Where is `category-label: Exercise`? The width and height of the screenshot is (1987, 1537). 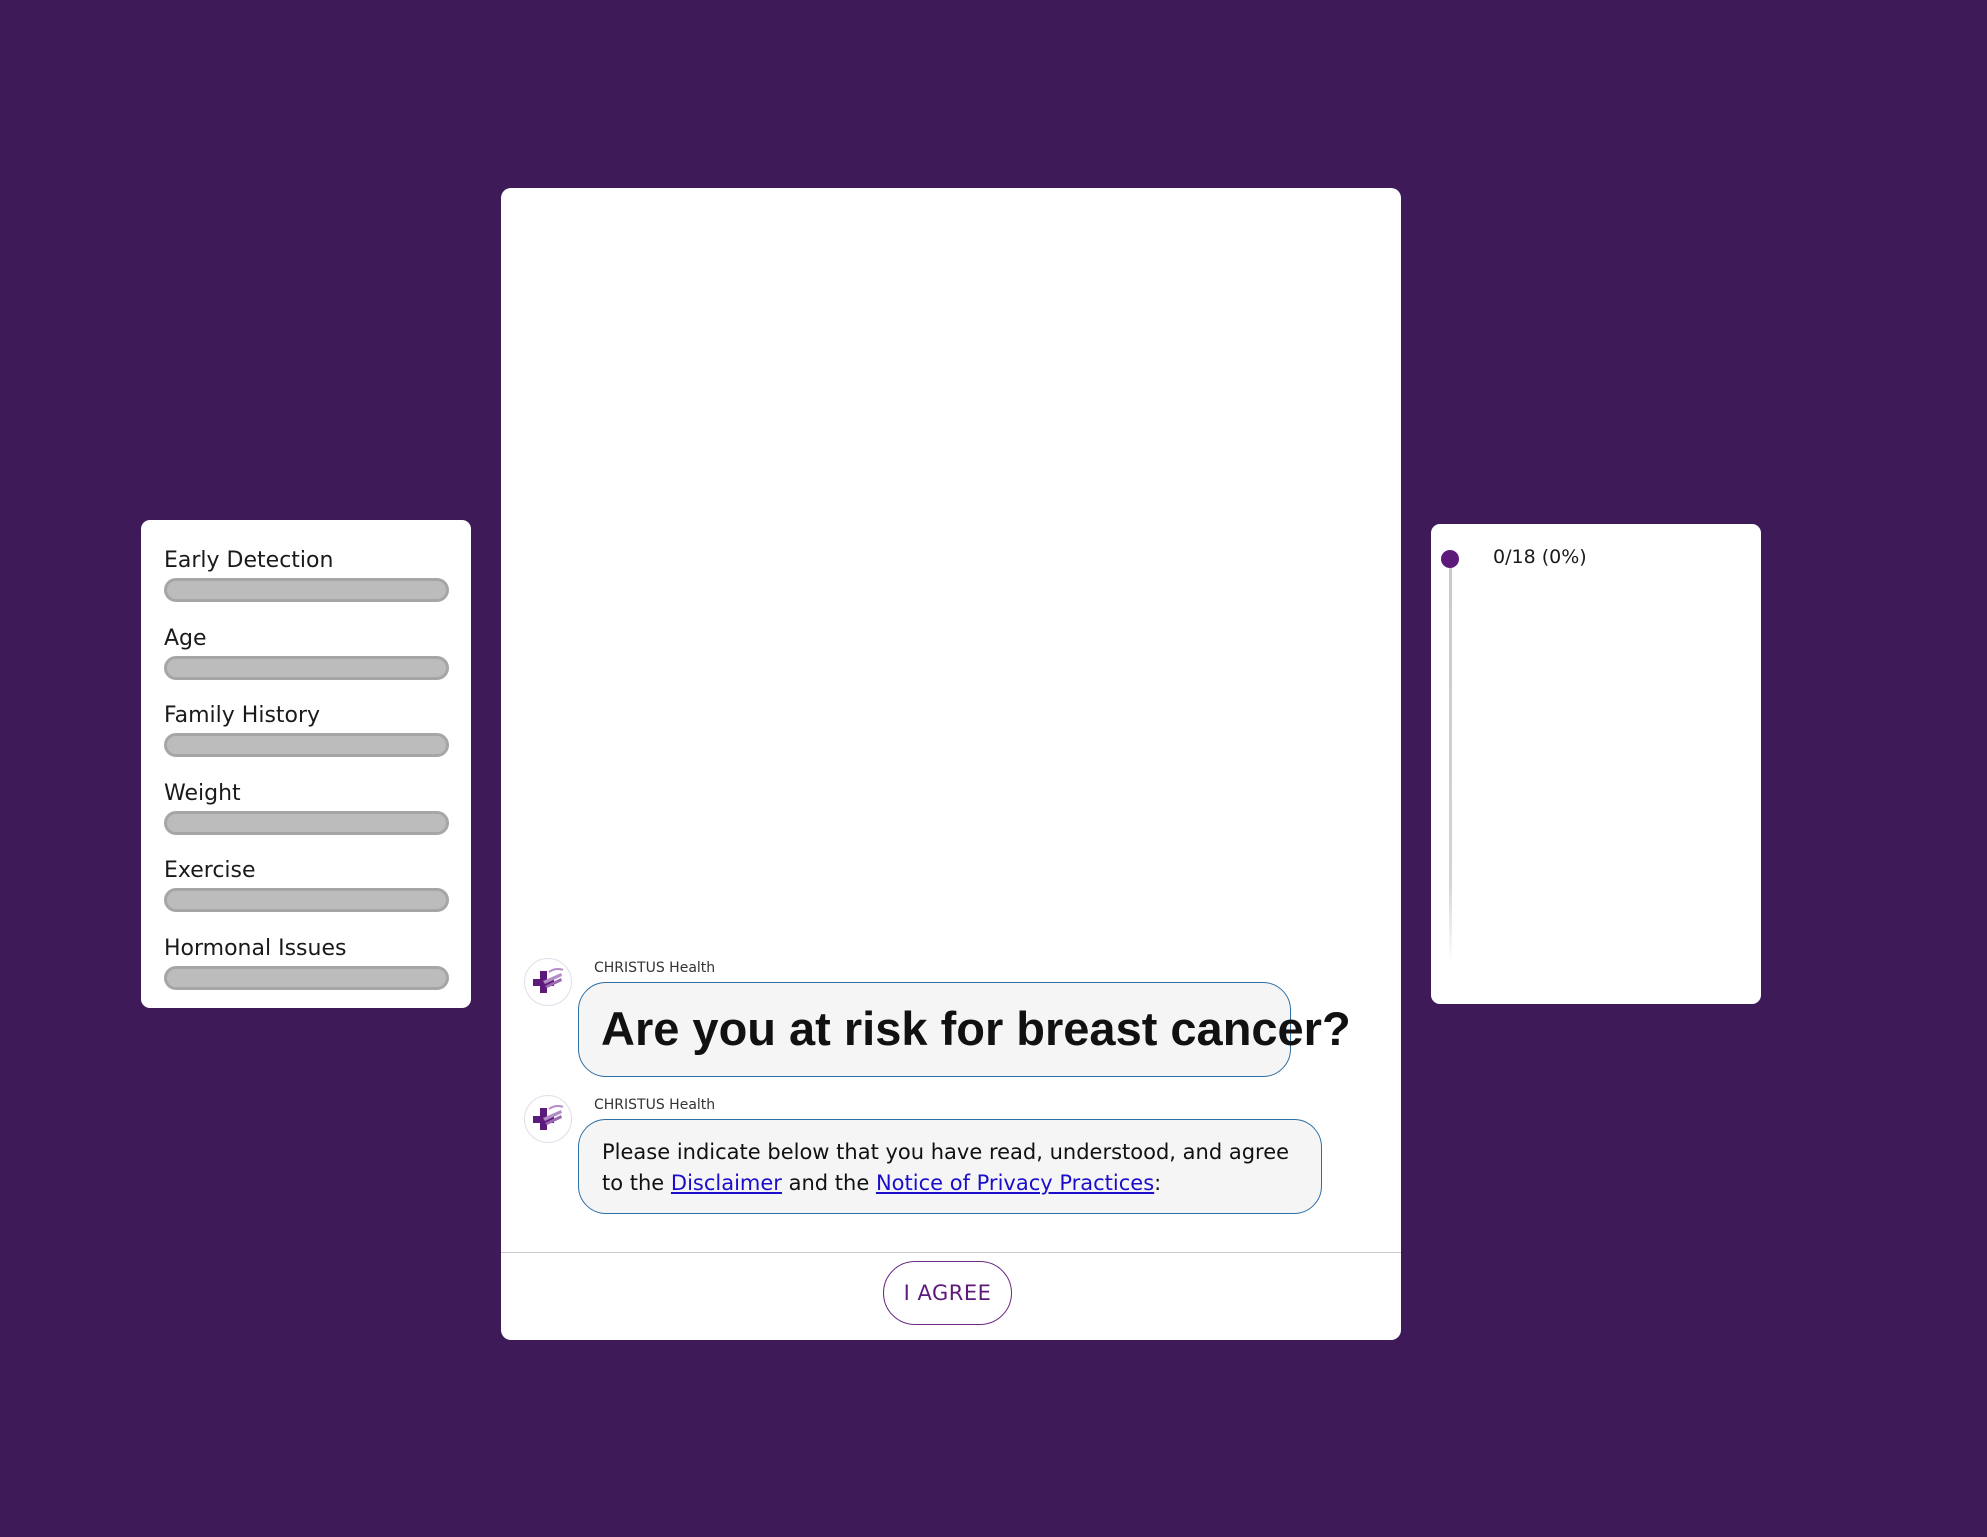 category-label: Exercise is located at coordinates (210, 870).